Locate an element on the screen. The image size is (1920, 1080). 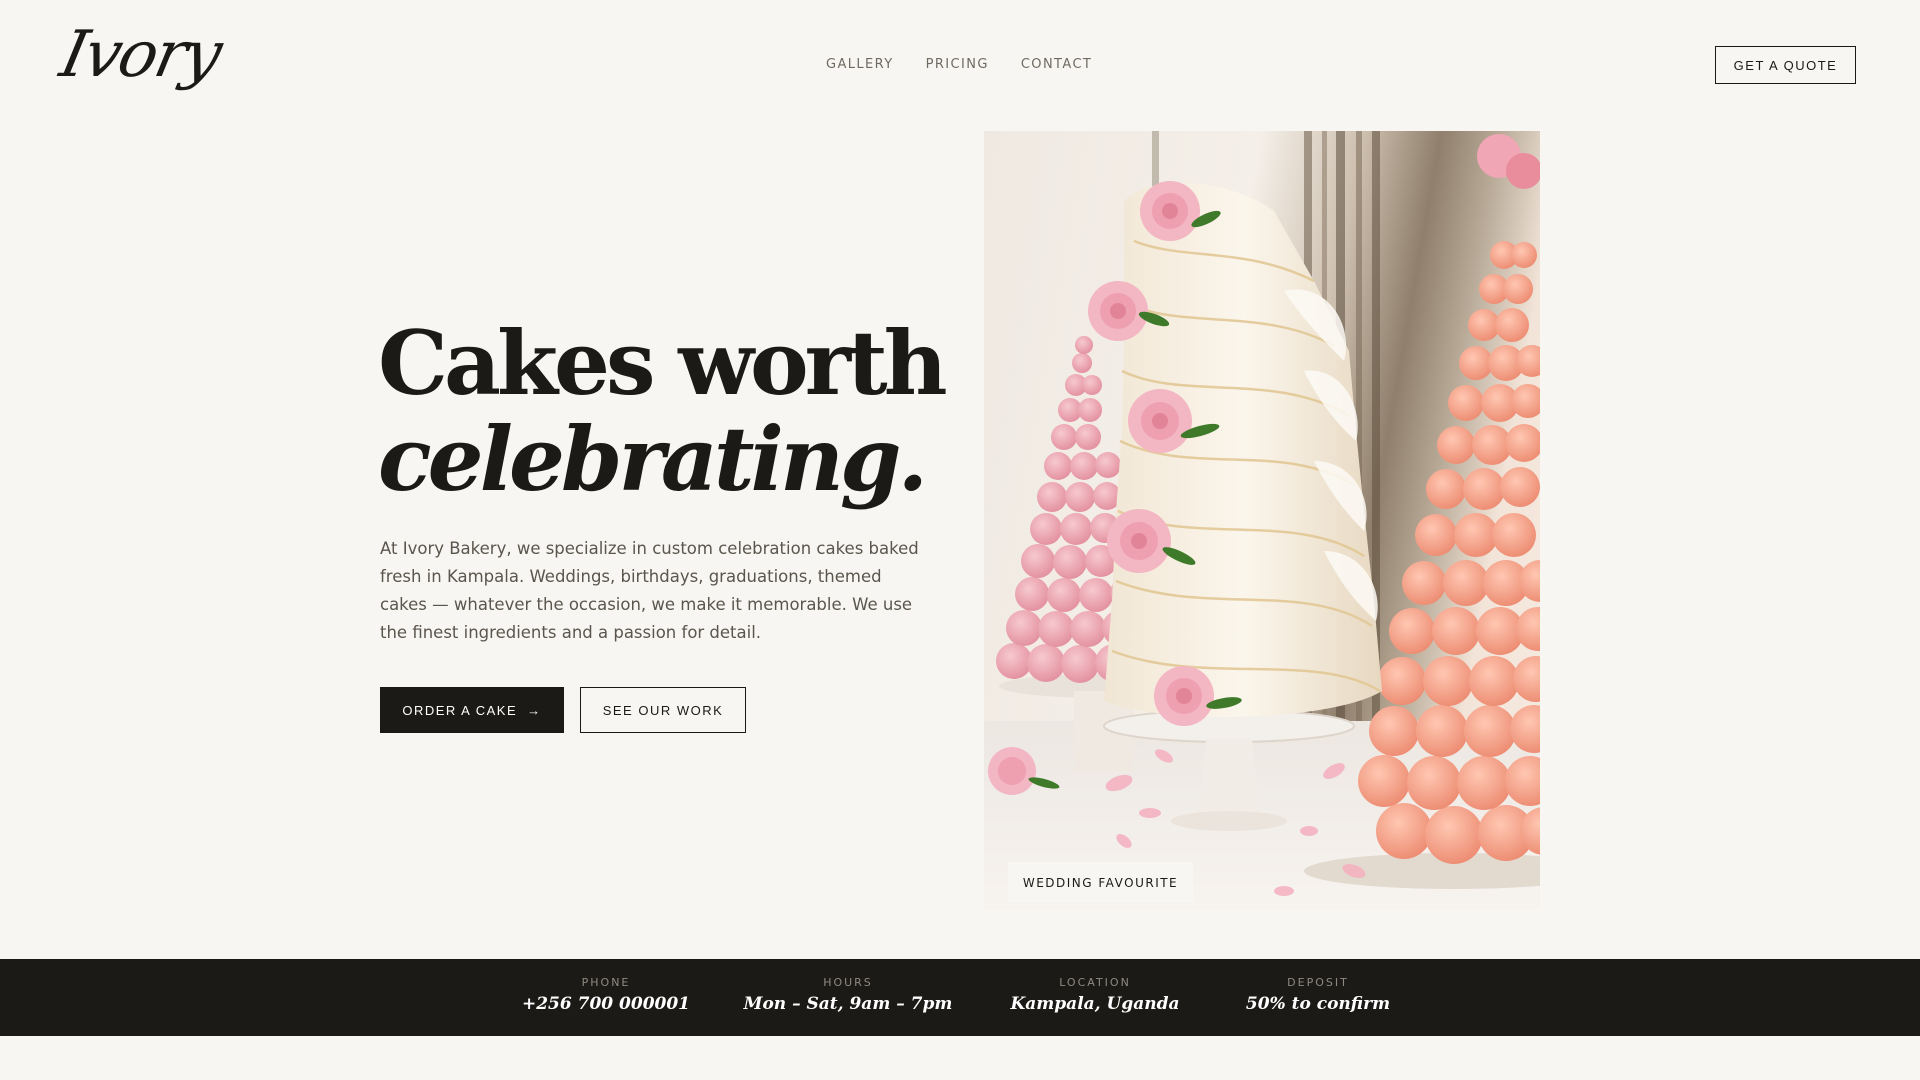
hero-title: Cakes worth celebrating. is located at coordinates (663, 411).